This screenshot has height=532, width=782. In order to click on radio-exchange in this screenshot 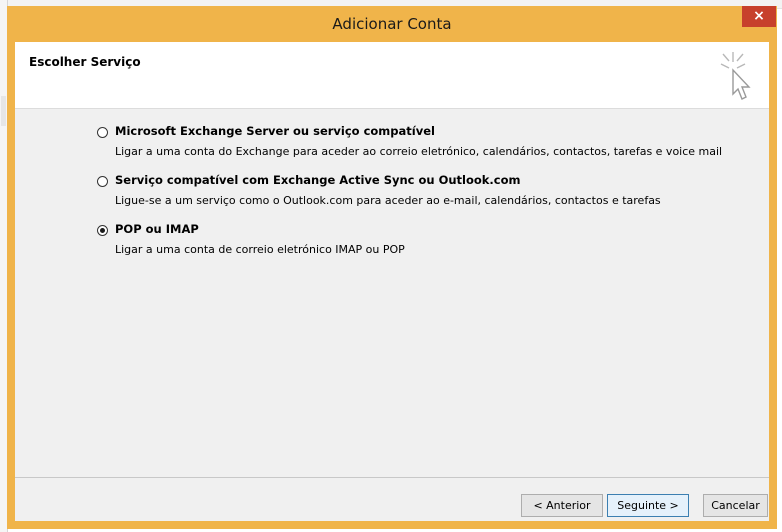, I will do `click(102, 132)`.